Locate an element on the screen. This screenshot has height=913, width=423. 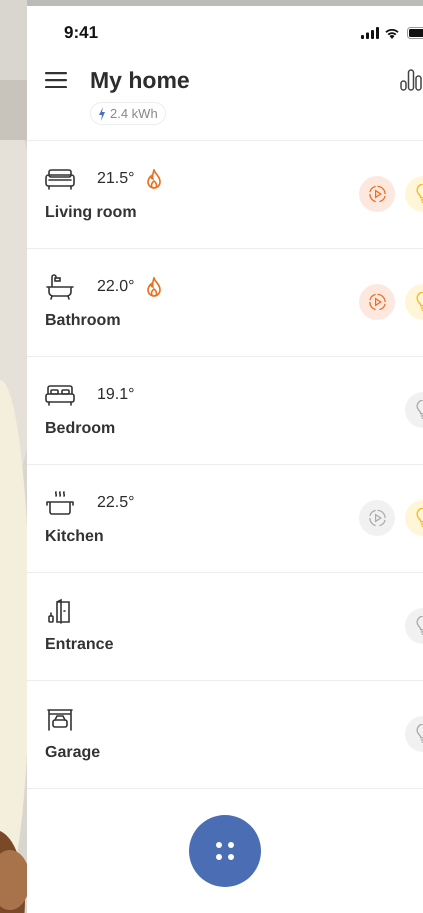
garage-icon is located at coordinates (60, 719).